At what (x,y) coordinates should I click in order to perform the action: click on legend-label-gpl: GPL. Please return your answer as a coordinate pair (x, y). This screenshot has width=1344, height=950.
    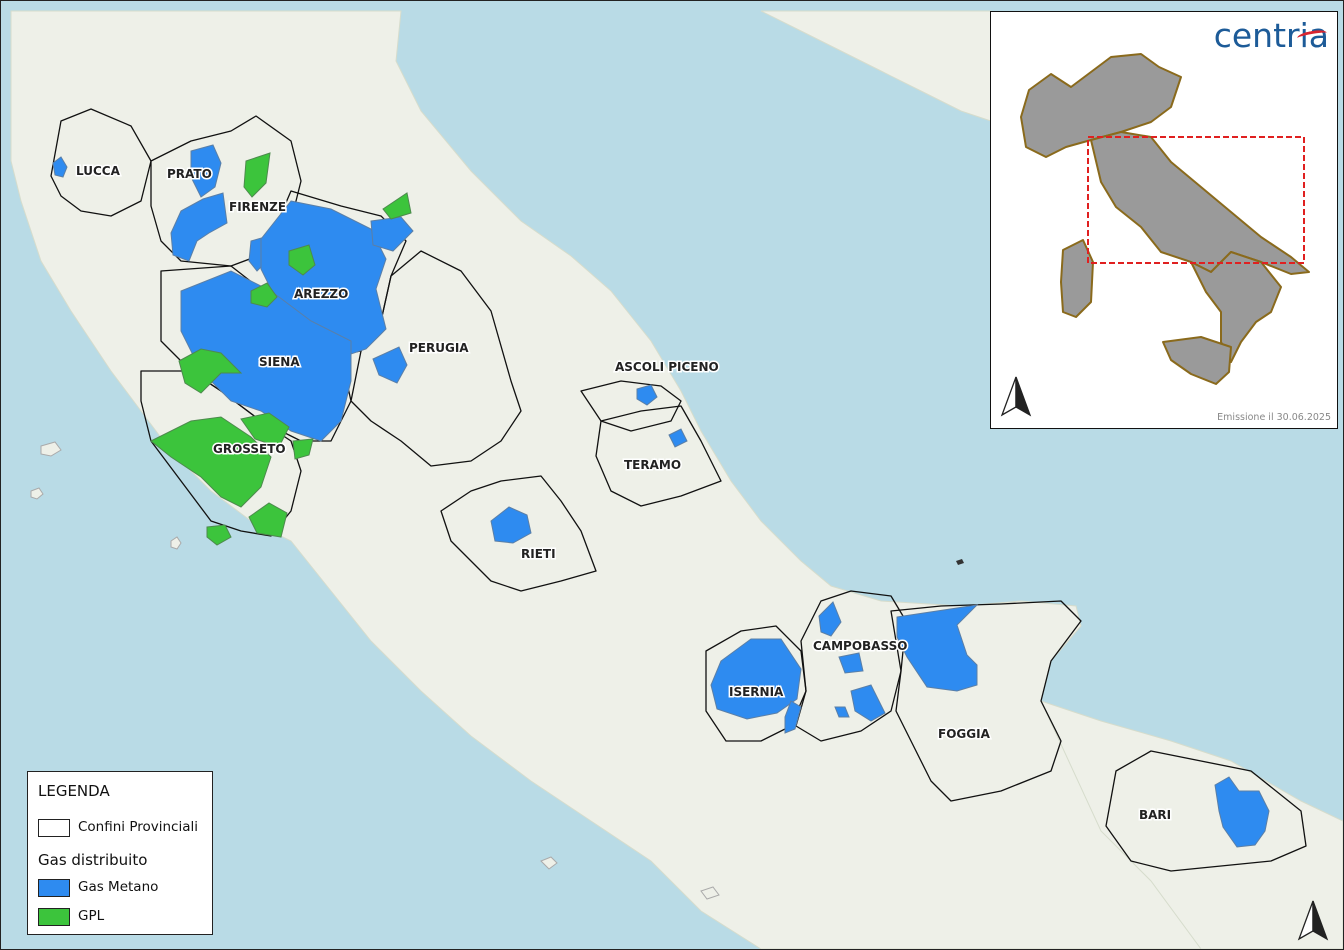
    Looking at the image, I should click on (91, 916).